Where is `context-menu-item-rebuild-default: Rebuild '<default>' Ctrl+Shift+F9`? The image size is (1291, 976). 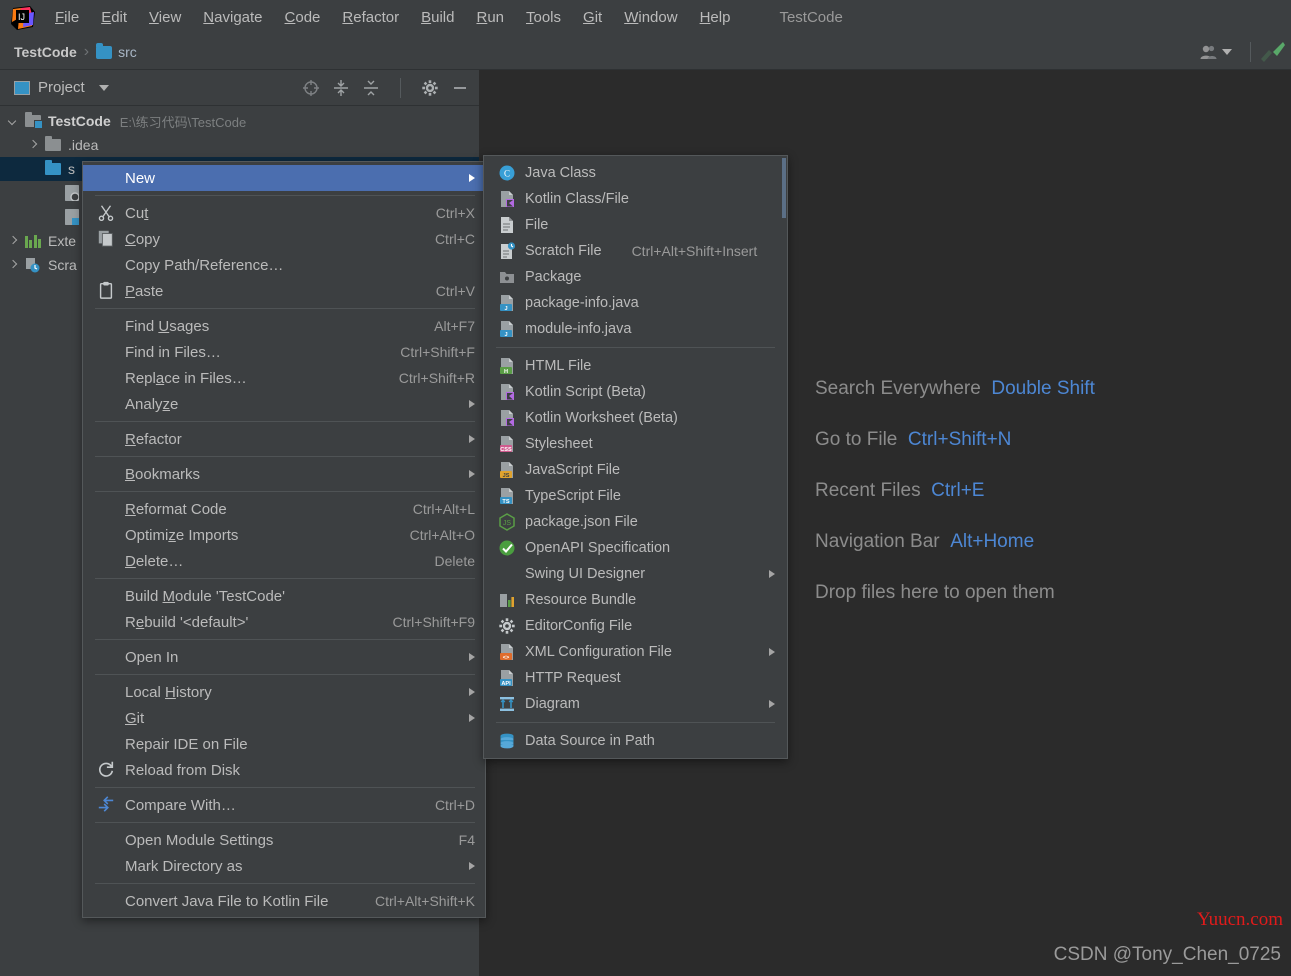
context-menu-item-rebuild-default: Rebuild '<default>' Ctrl+Shift+F9 is located at coordinates (284, 622).